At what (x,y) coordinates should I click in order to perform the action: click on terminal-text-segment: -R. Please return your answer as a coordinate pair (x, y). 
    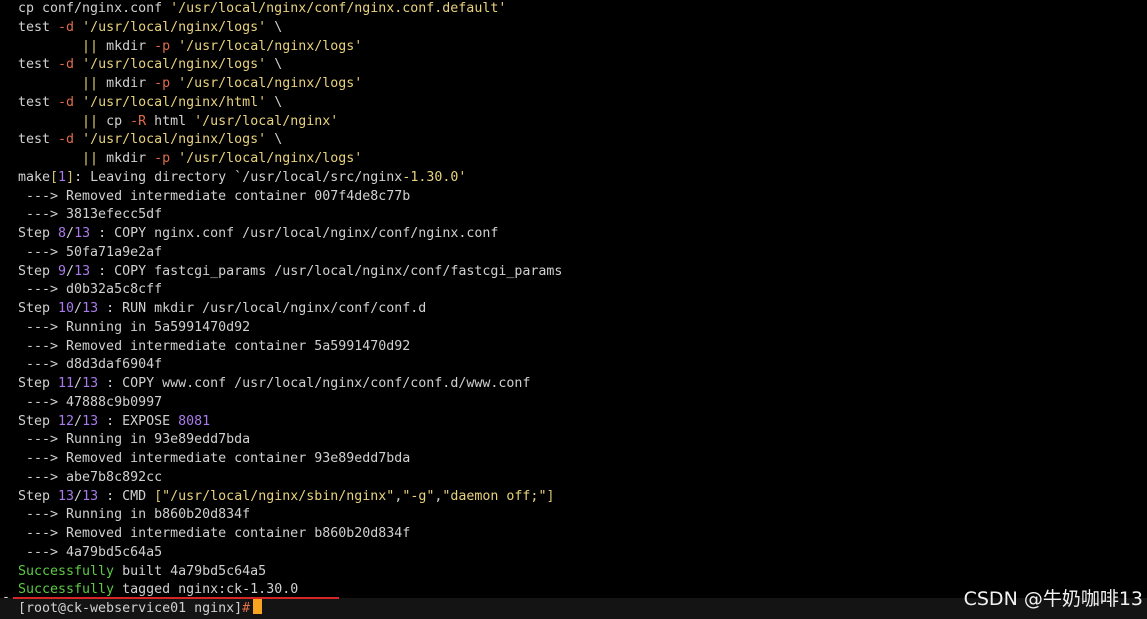
    Looking at the image, I should click on (138, 121).